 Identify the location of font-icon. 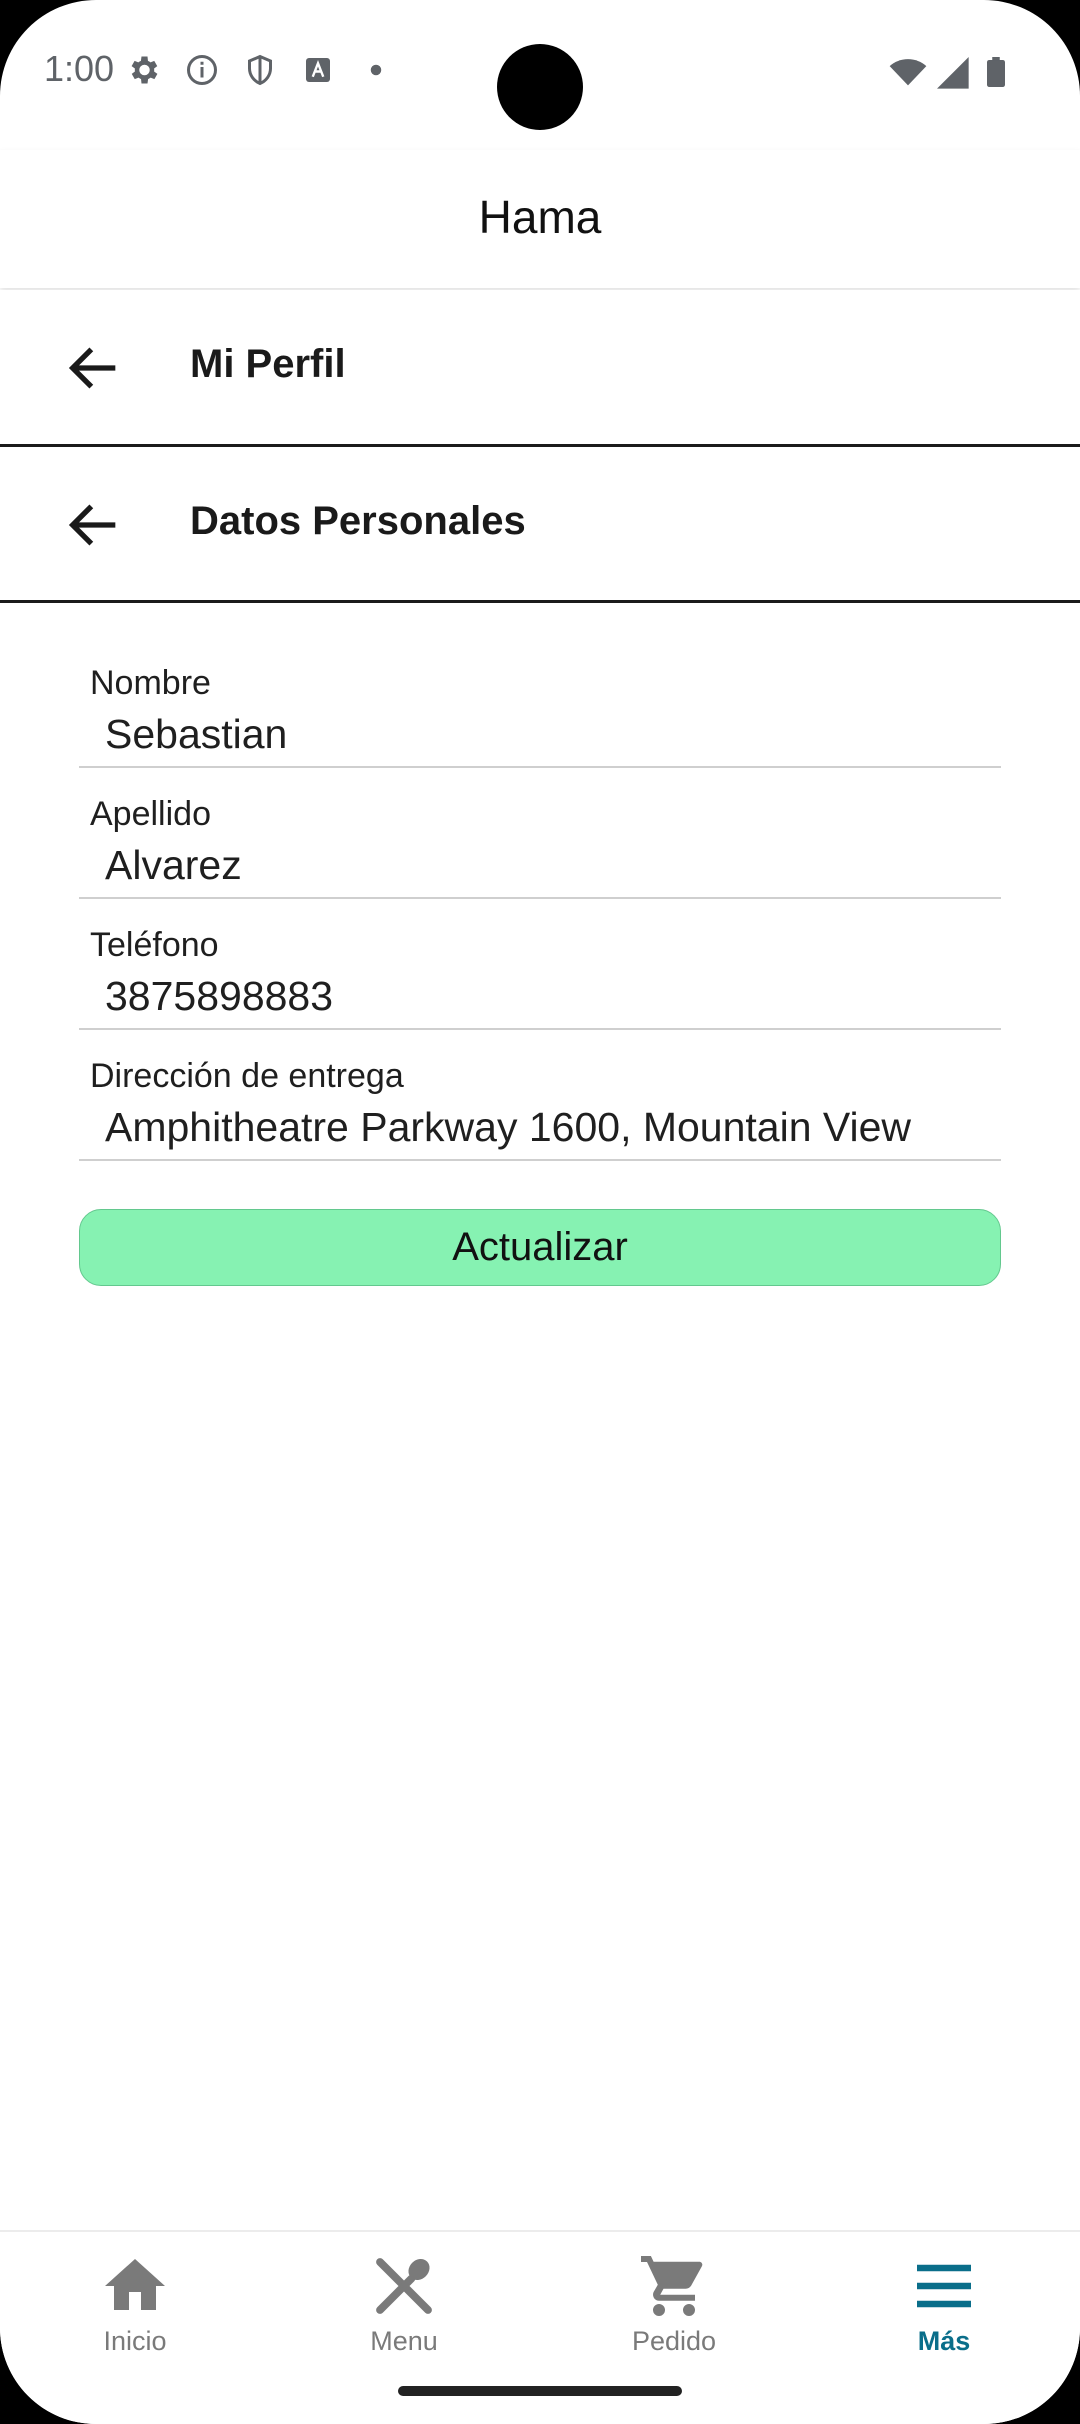
(318, 70).